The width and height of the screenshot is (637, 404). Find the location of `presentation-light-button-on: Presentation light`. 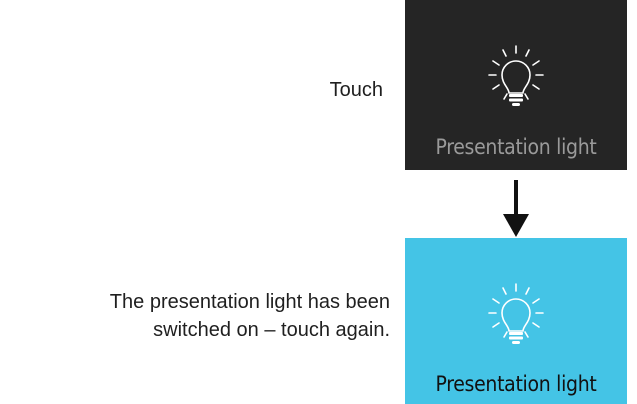

presentation-light-button-on: Presentation light is located at coordinates (516, 321).